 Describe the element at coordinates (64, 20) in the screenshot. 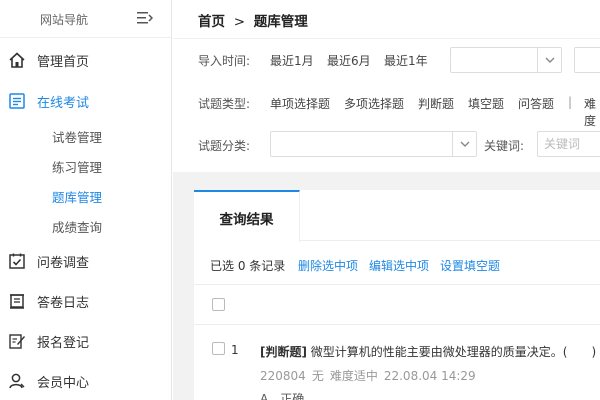

I see `sidebar-title: 网站导航` at that location.